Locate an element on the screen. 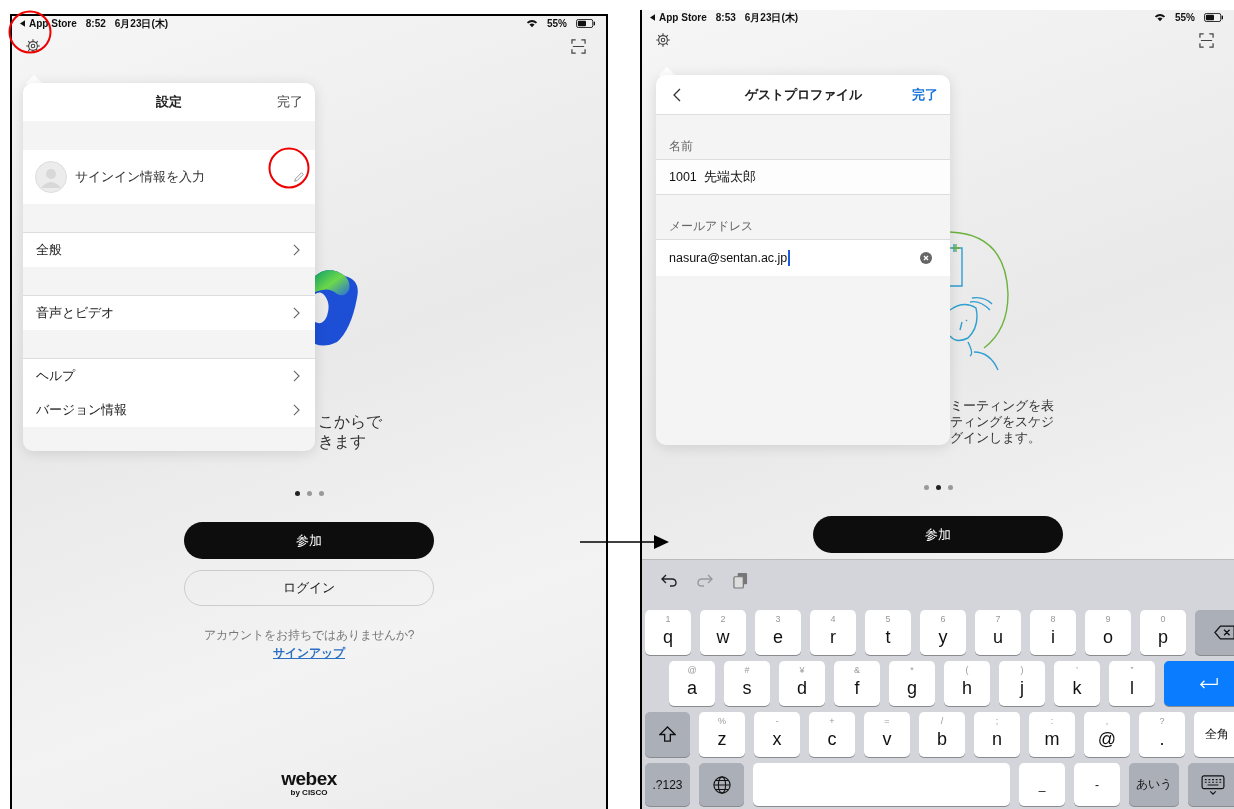 The width and height of the screenshot is (1234, 809). undo-icon is located at coordinates (669, 580).